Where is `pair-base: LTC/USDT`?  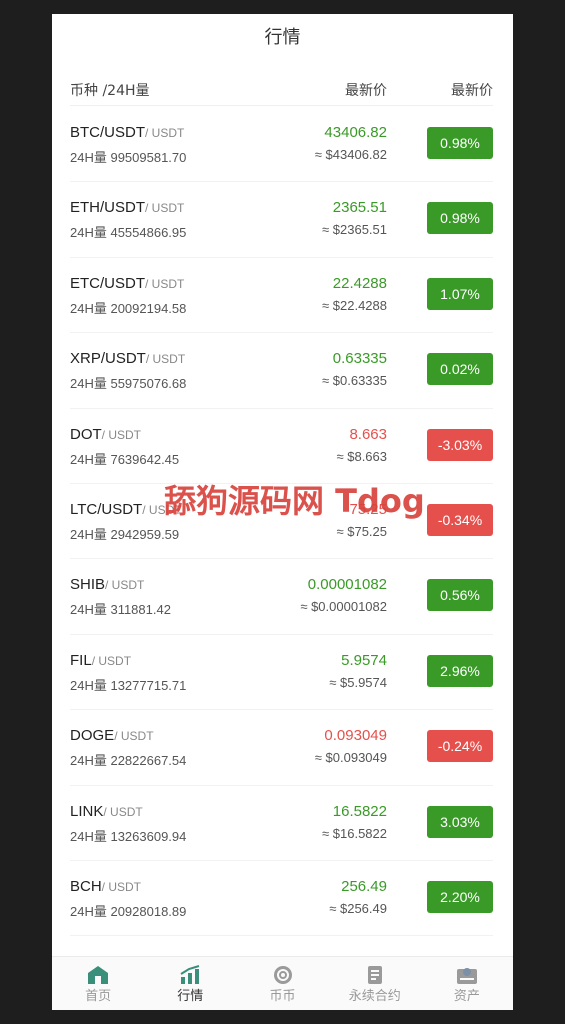 pair-base: LTC/USDT is located at coordinates (106, 509).